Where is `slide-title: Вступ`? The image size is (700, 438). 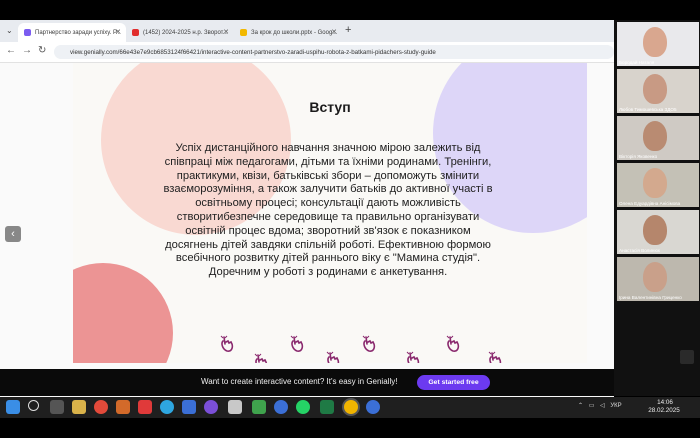
slide-title: Вступ is located at coordinates (330, 107).